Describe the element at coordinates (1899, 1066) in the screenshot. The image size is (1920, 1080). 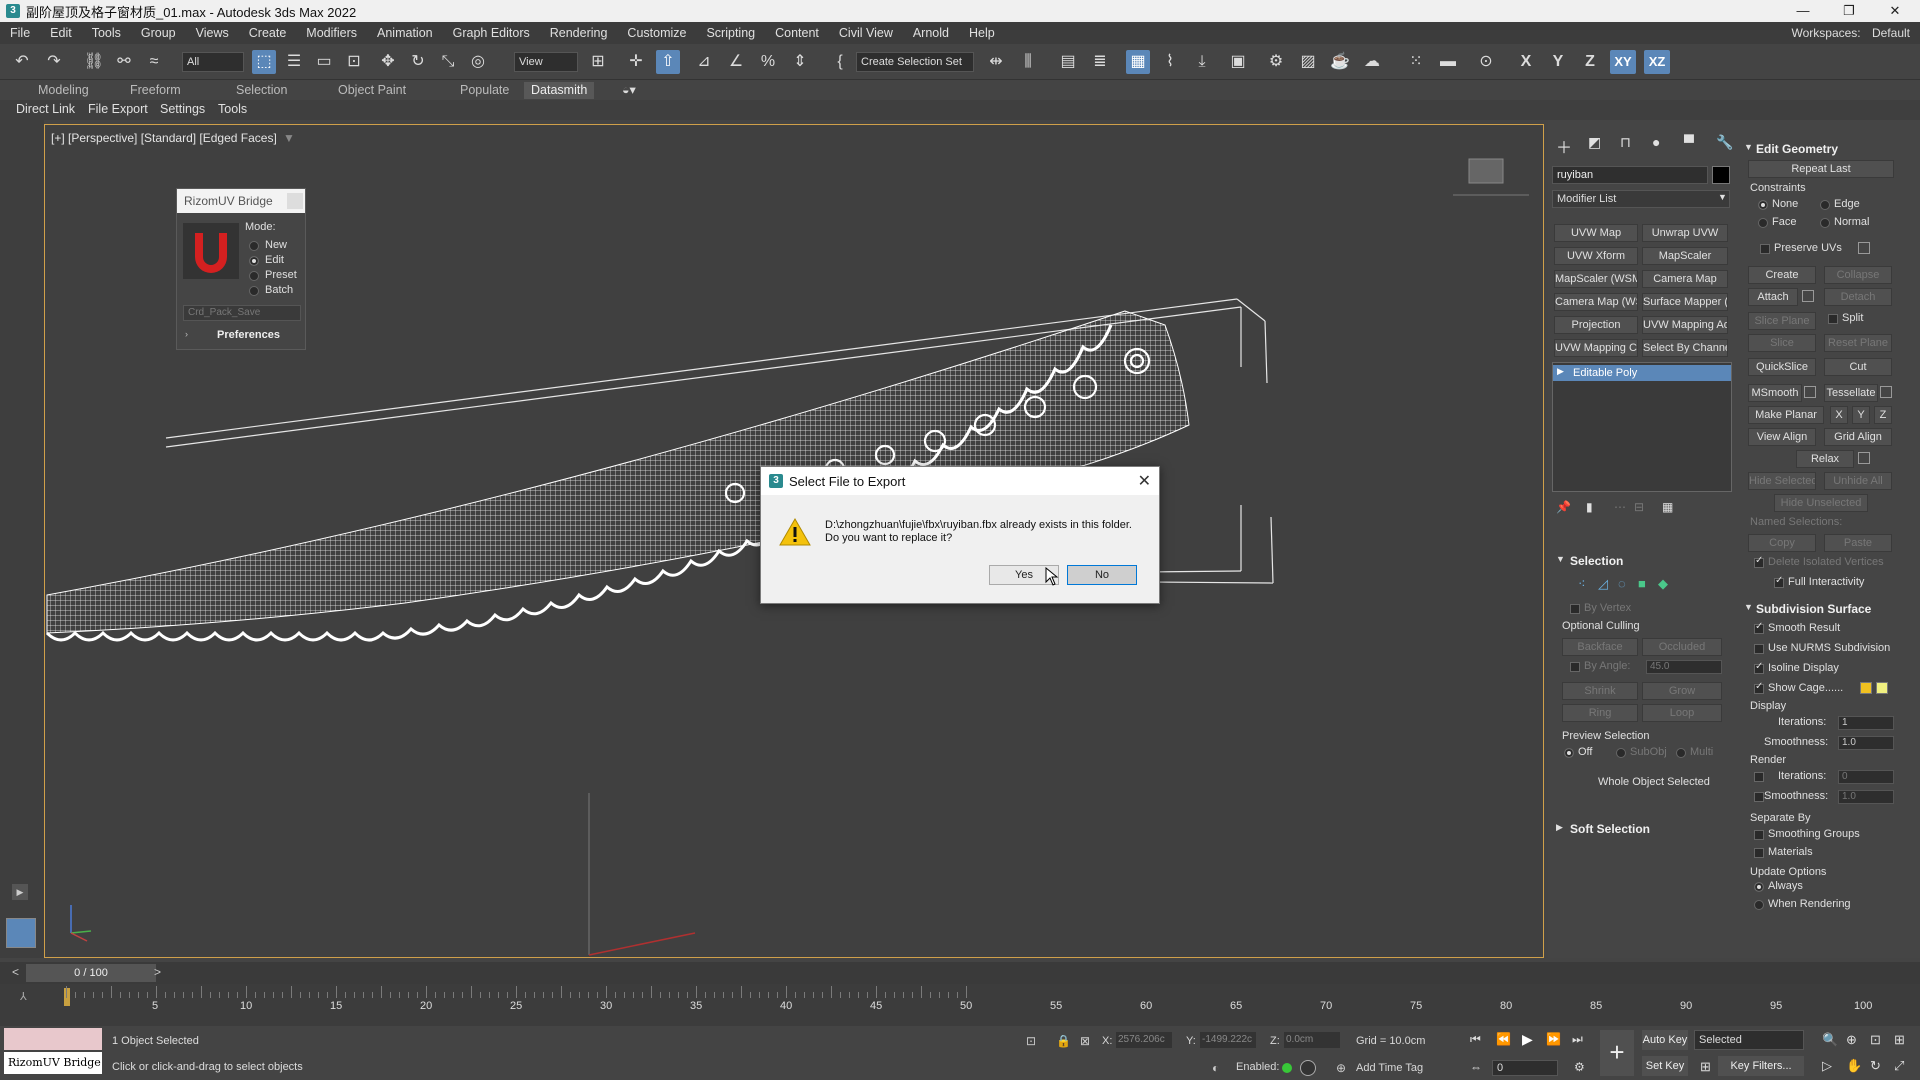
I see `maximize-viewport-icon: ⤢` at that location.